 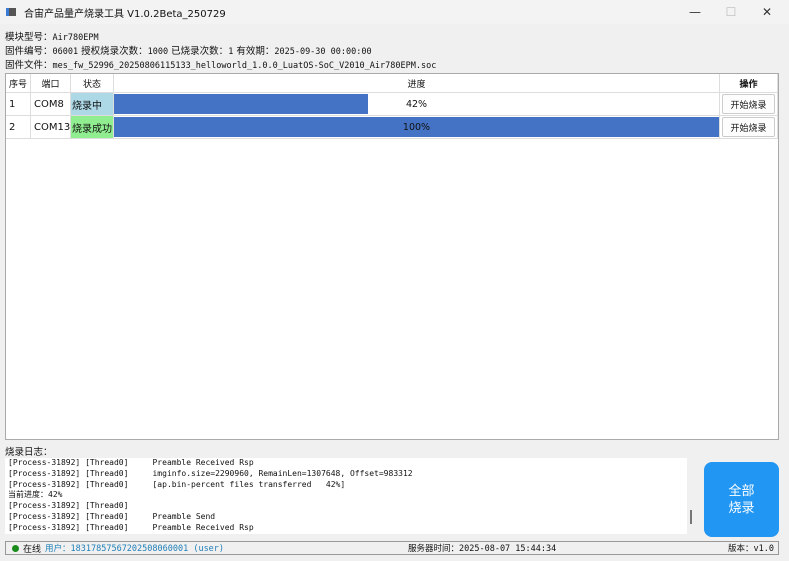 What do you see at coordinates (18, 83) in the screenshot?
I see `header-no: 序号` at bounding box center [18, 83].